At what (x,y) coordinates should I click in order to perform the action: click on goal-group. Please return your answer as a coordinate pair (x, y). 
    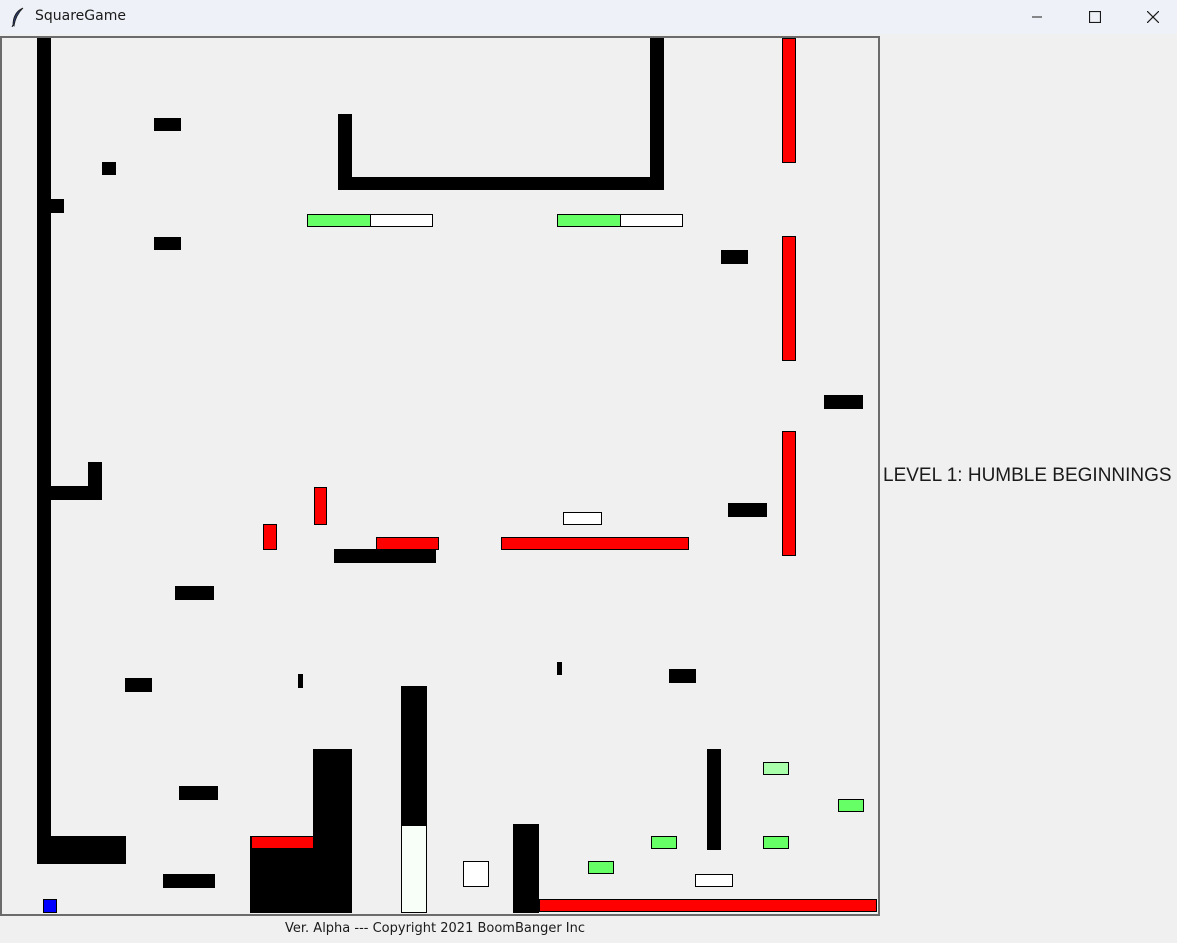
    Looking at the image, I should click on (726, 818).